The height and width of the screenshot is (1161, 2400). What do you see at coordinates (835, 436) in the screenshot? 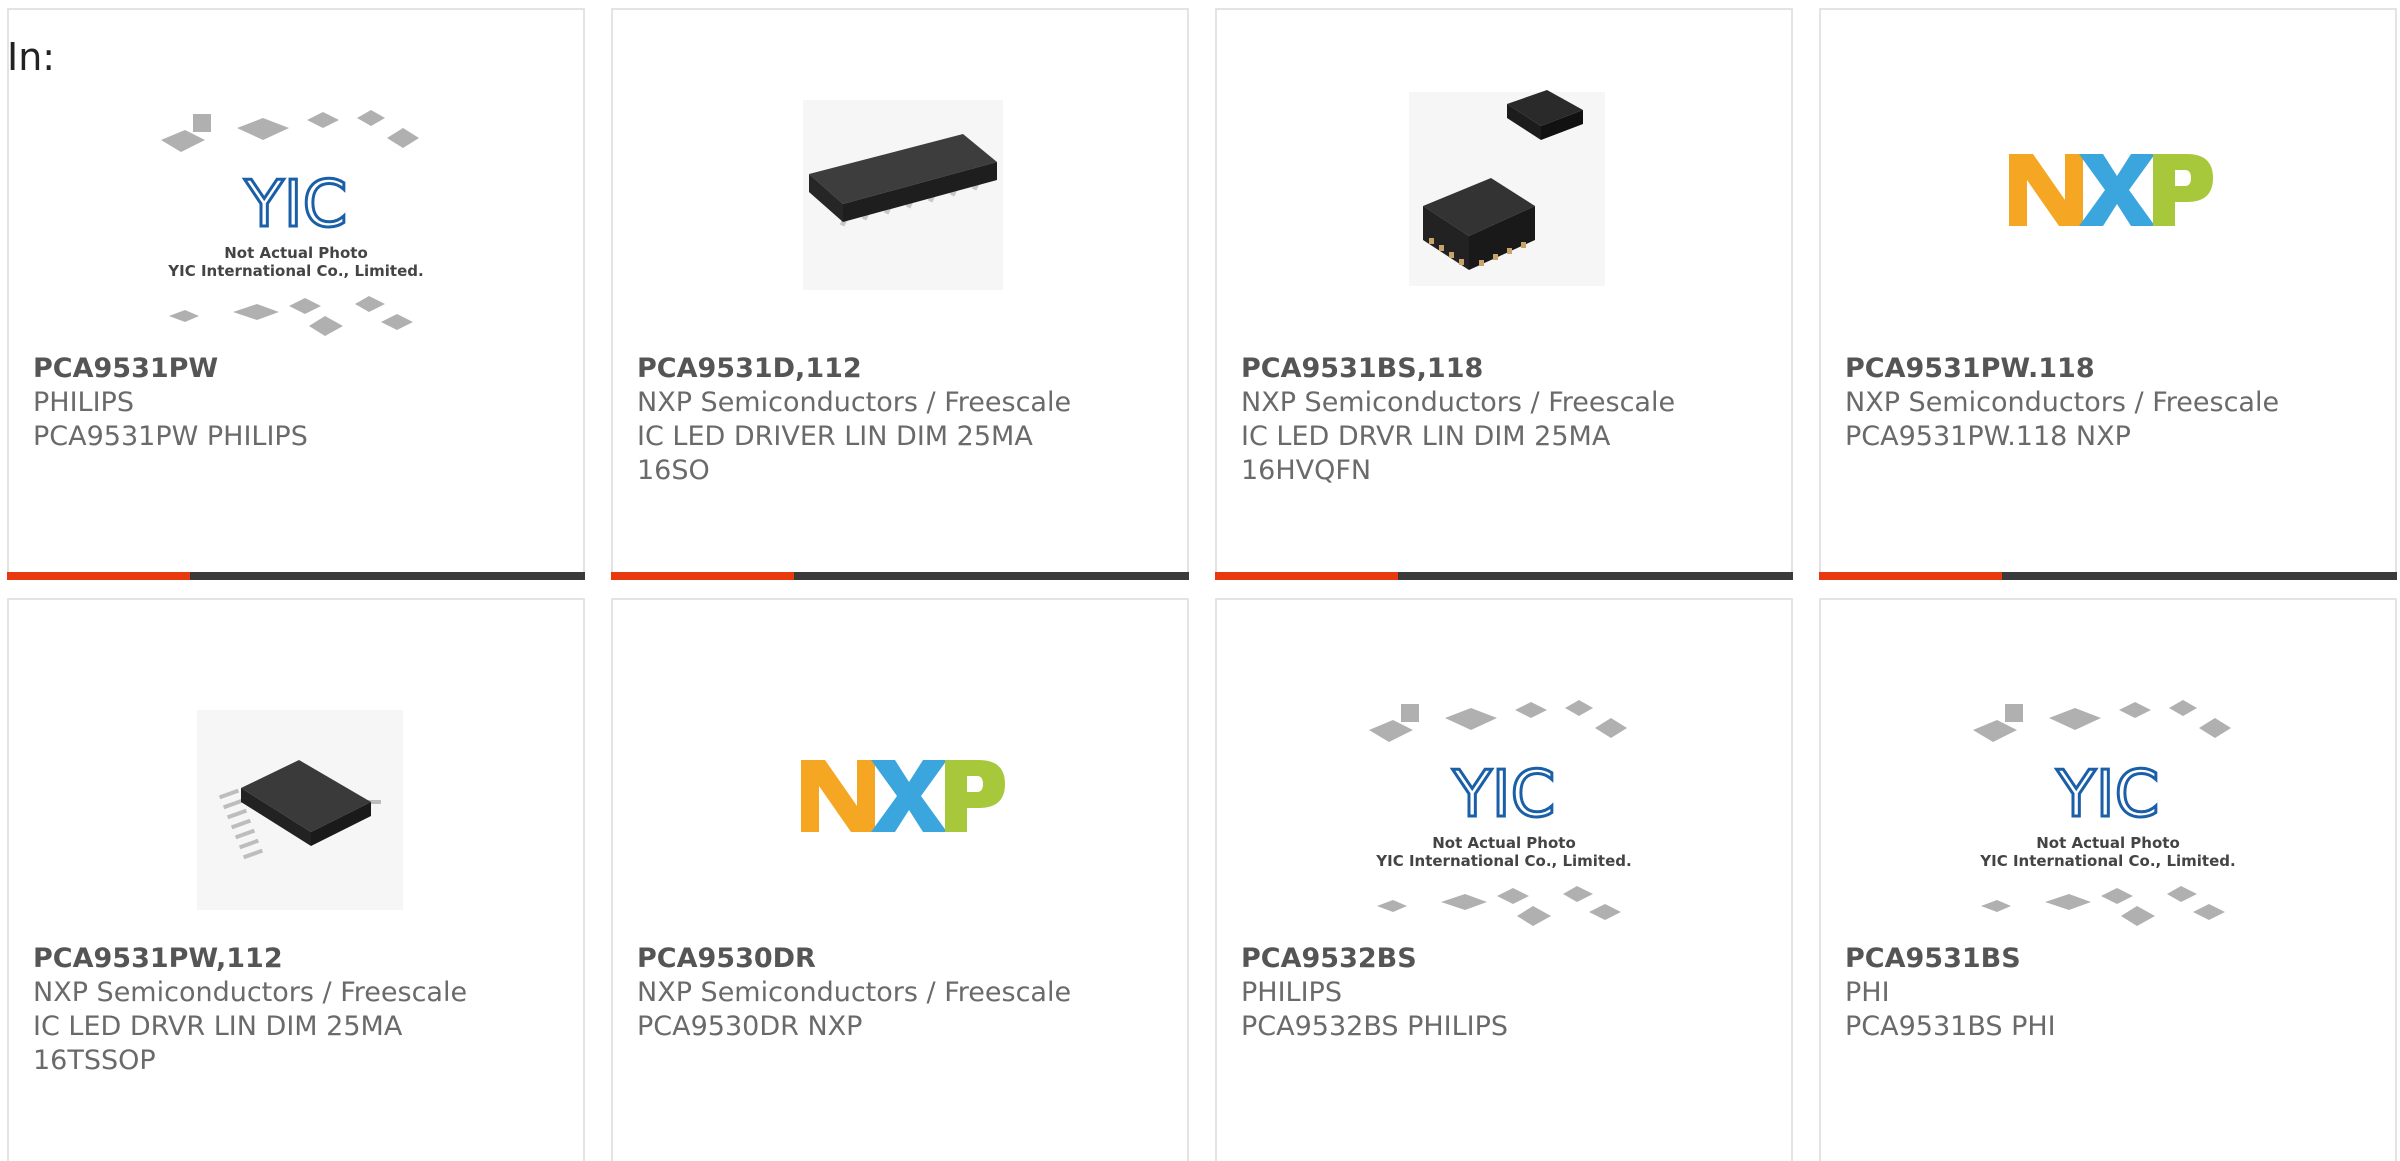
I see `description: IC LED DRIVER LIN DIM 25MA` at bounding box center [835, 436].